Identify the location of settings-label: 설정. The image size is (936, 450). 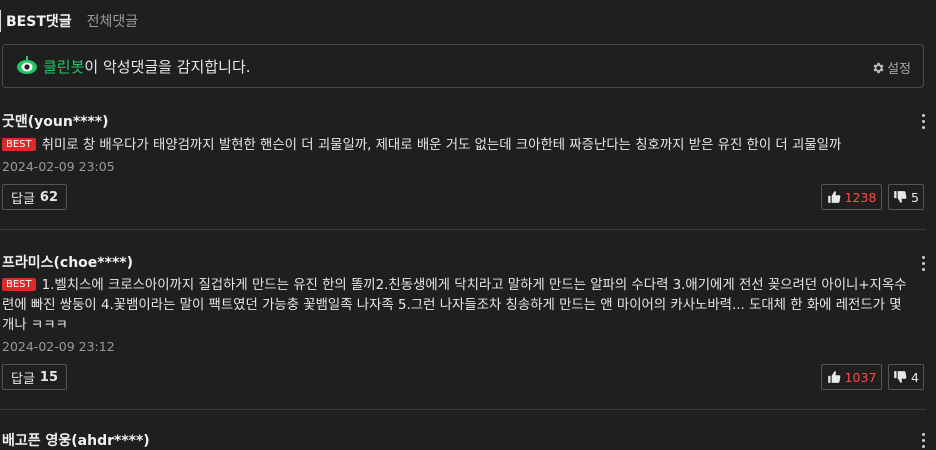
(899, 69).